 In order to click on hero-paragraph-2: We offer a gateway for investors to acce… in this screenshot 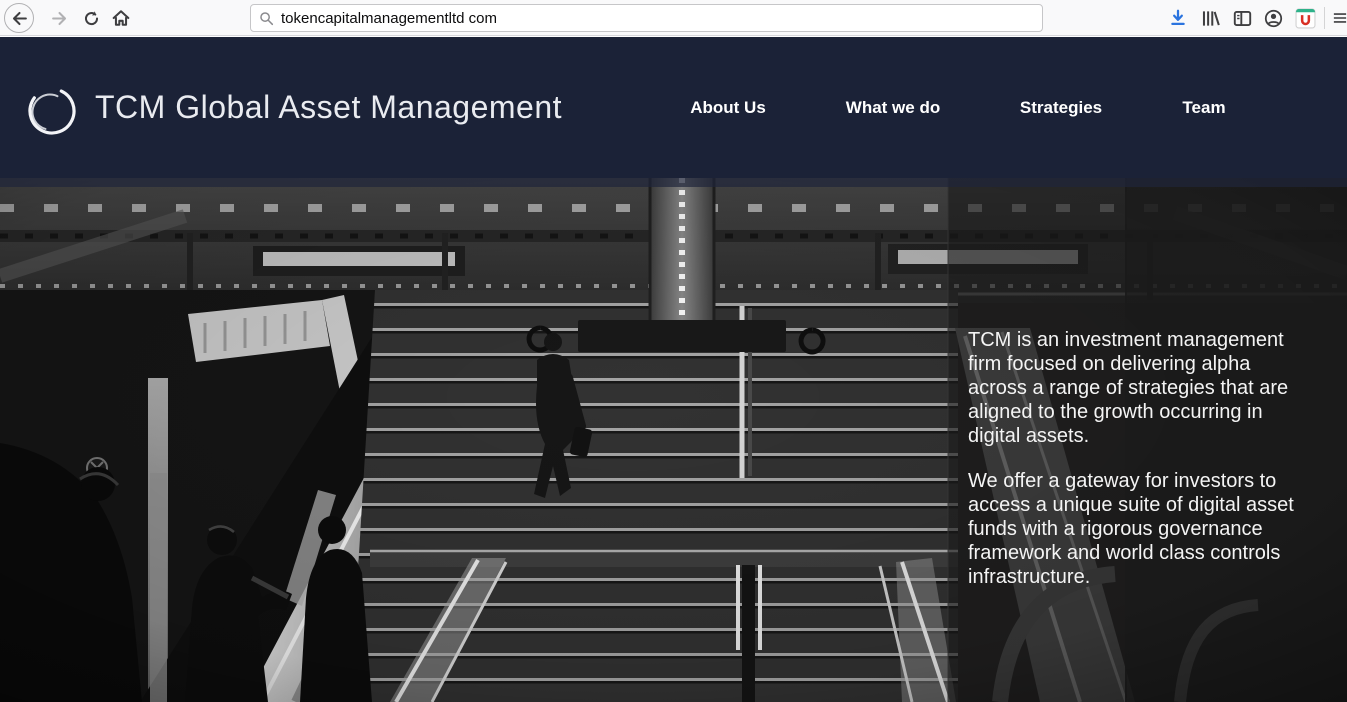, I will do `click(1131, 529)`.